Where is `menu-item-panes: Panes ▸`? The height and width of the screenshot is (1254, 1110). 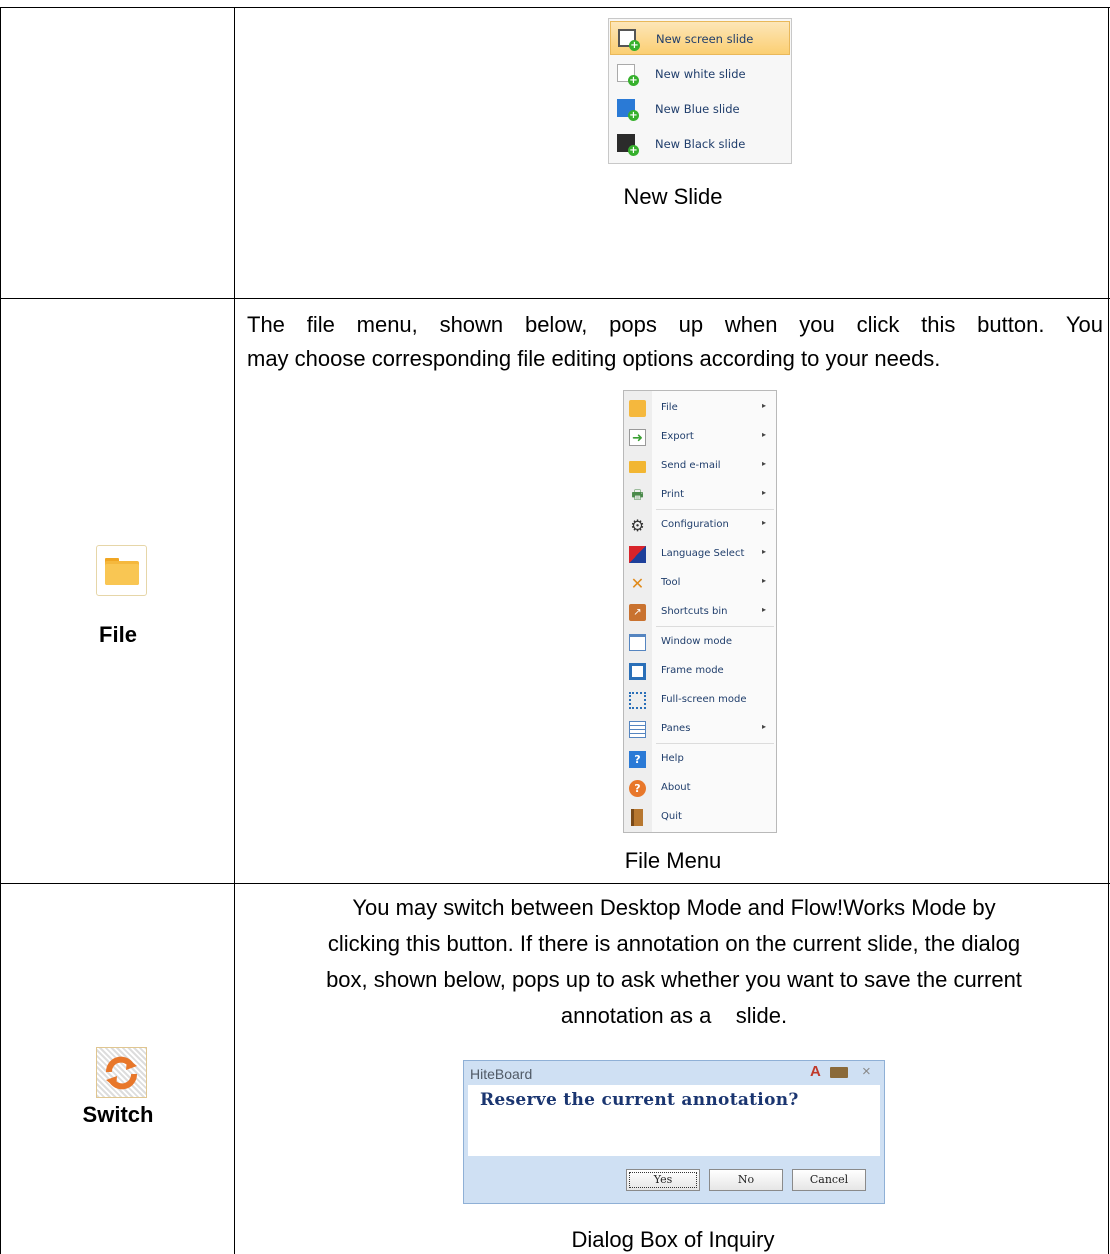
menu-item-panes: Panes ▸ is located at coordinates (700, 729).